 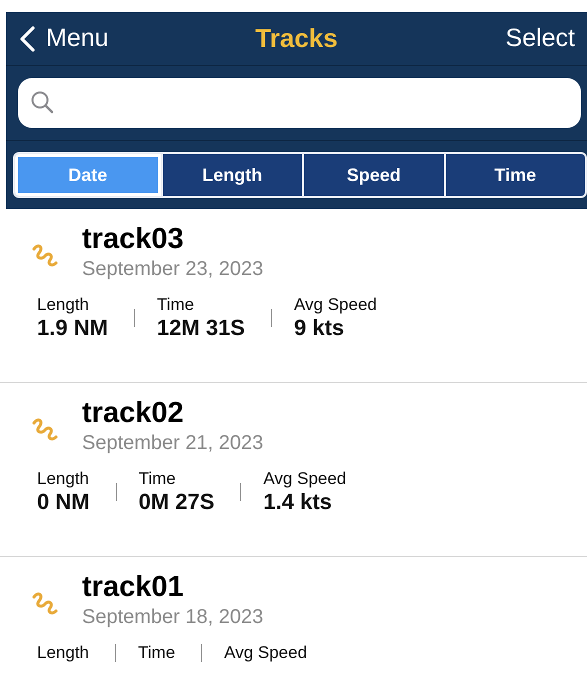 I want to click on search-icon, so click(x=43, y=103).